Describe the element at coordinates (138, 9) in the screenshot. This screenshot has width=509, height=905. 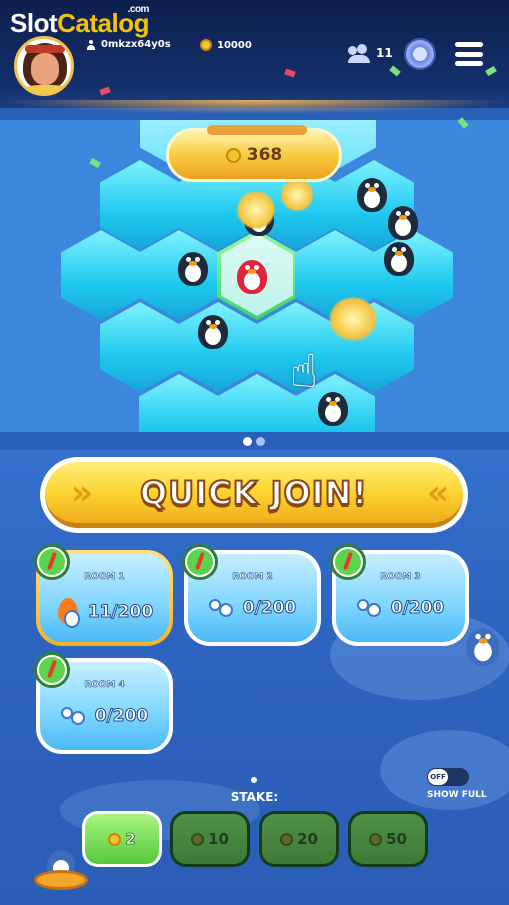
I see `watermark-text-com: .com` at that location.